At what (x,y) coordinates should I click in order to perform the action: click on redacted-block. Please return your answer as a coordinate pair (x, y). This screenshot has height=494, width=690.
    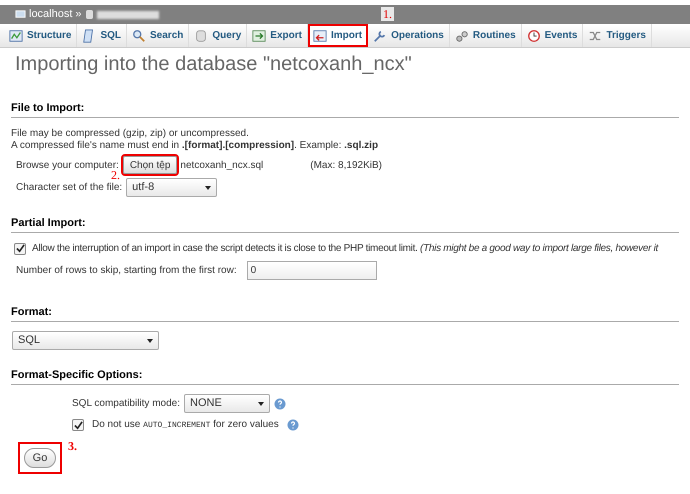
    Looking at the image, I should click on (127, 14).